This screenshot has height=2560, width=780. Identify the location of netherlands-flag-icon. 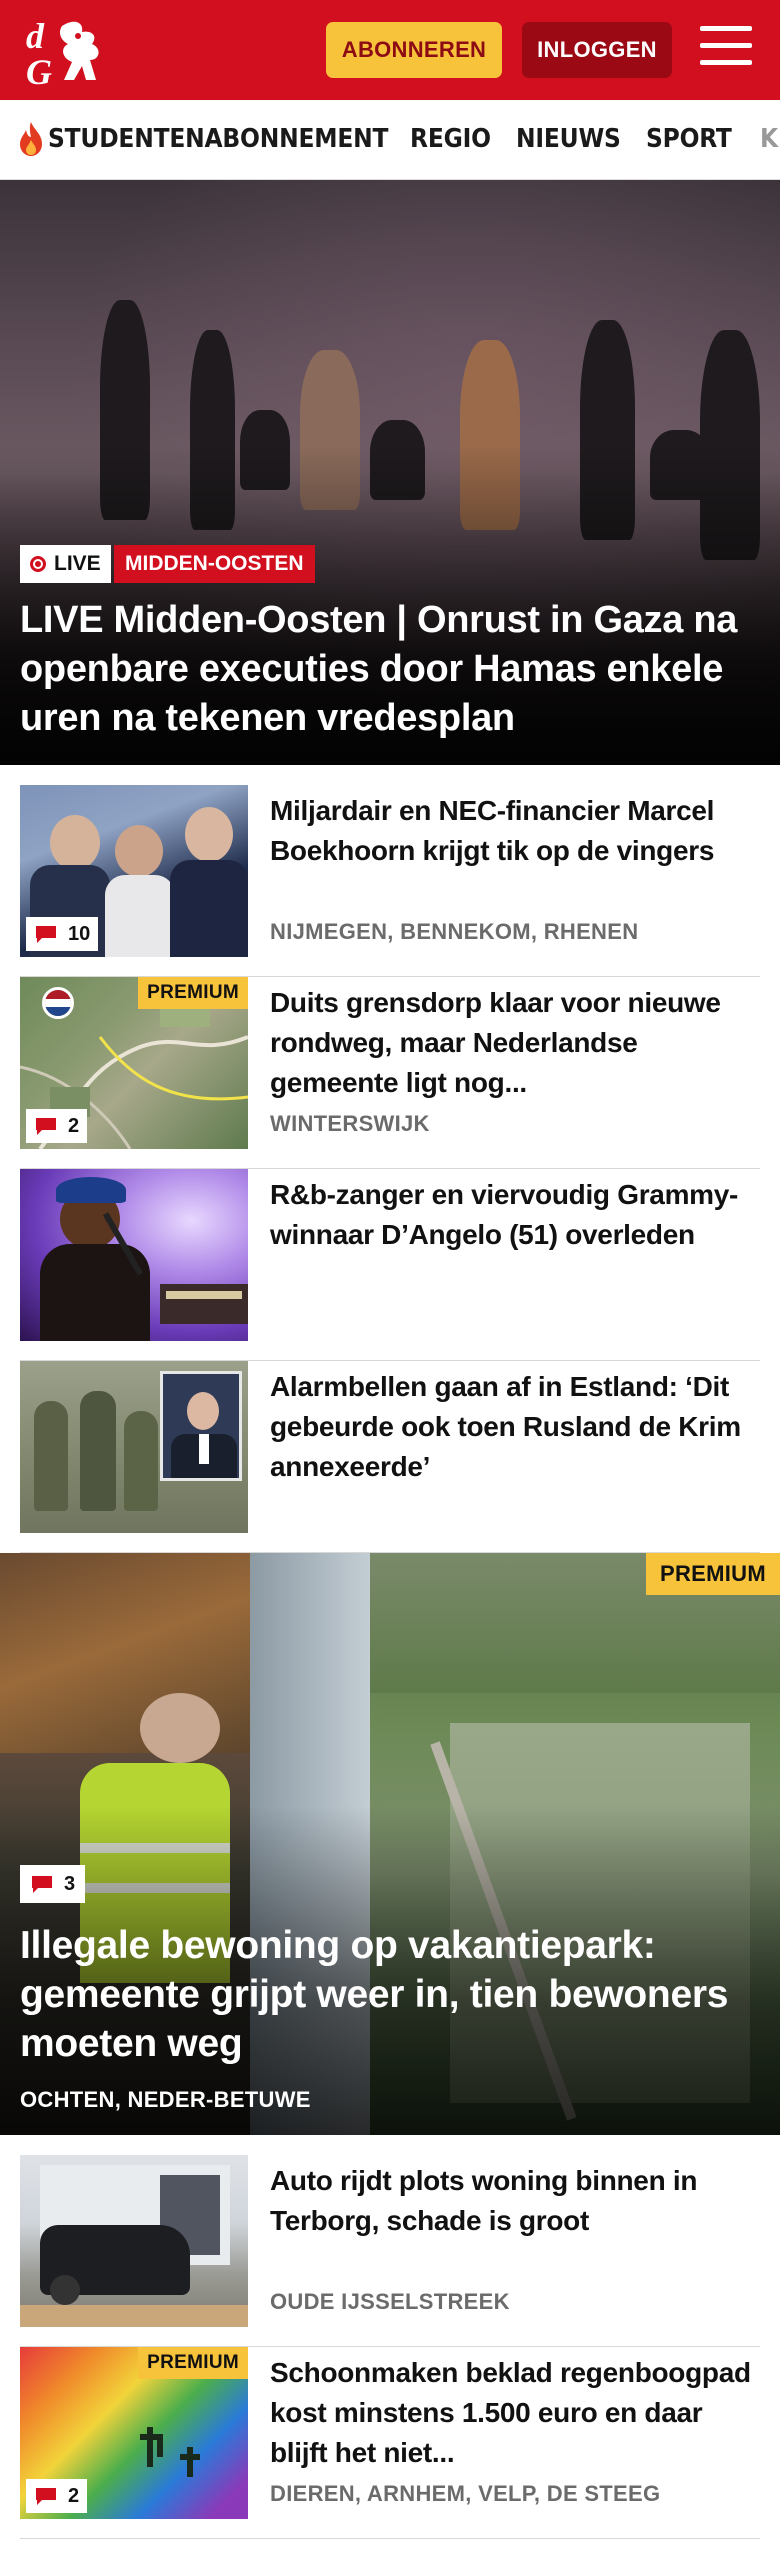
(58, 1003).